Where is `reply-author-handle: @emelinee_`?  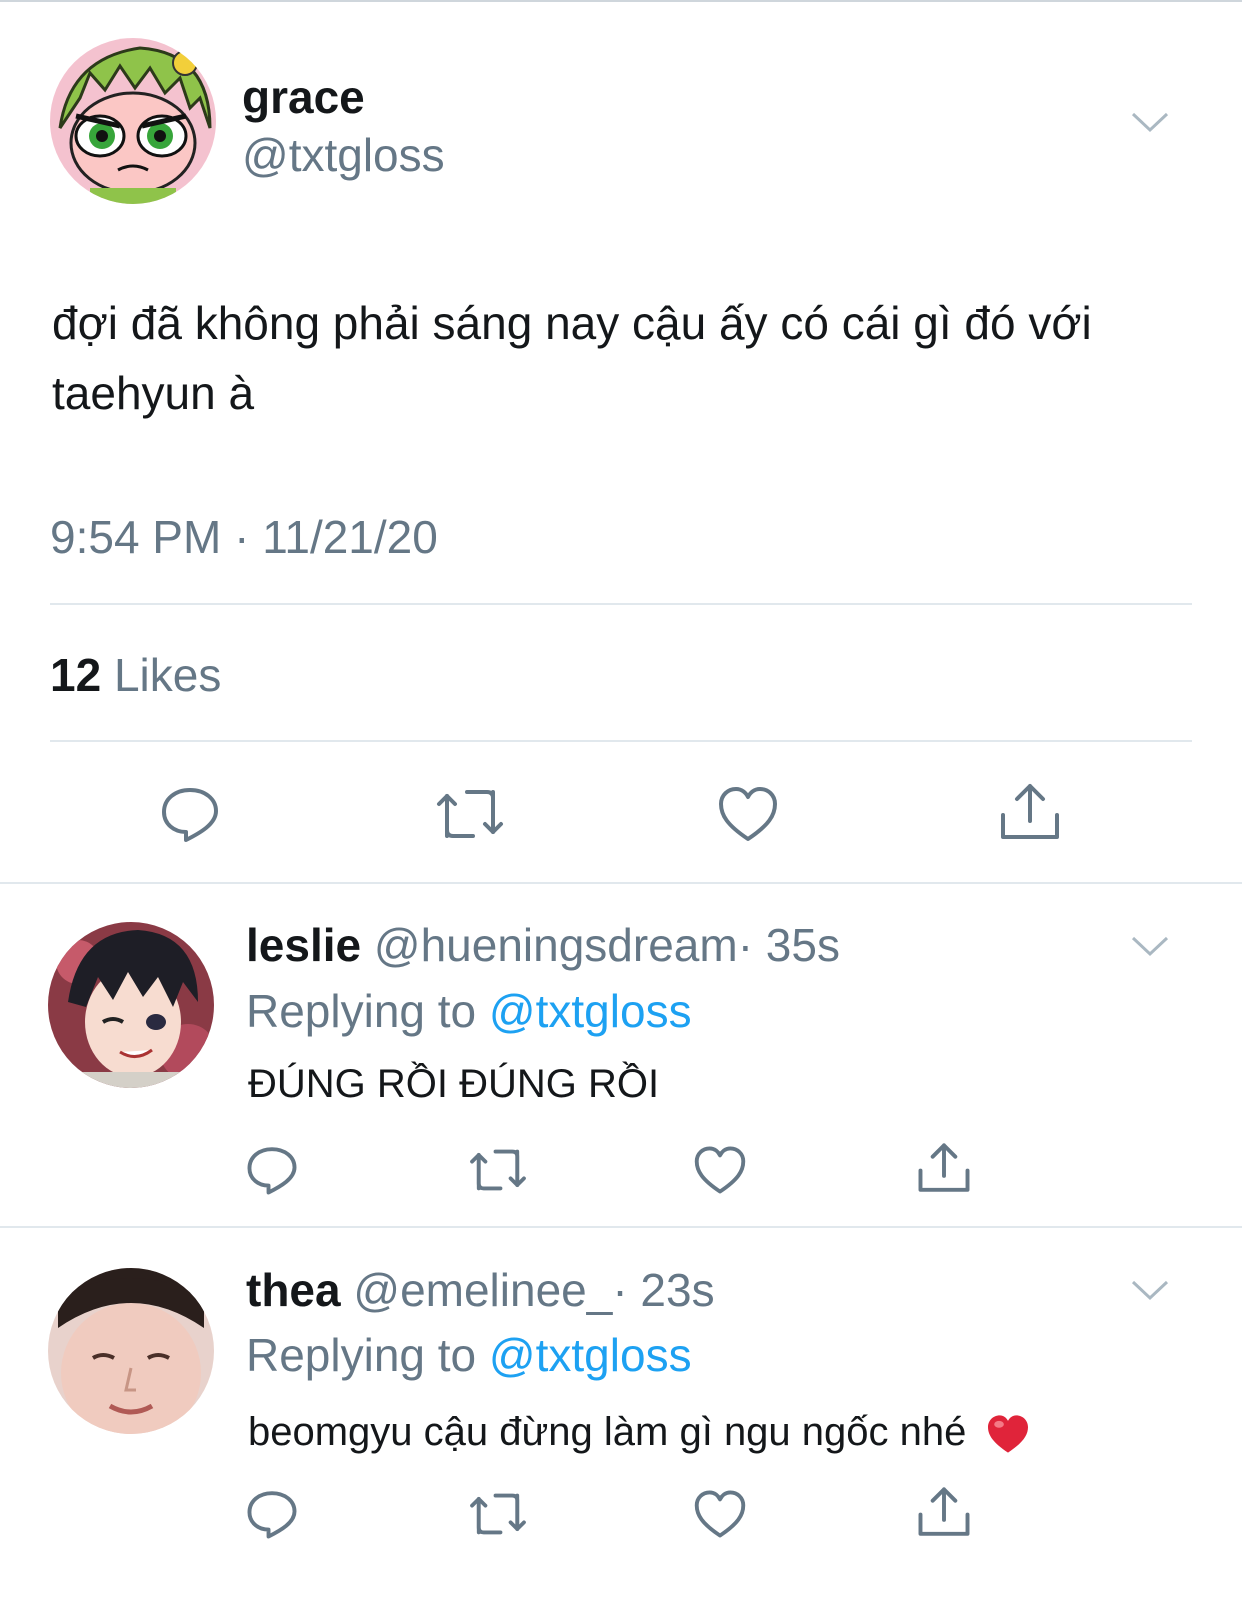
reply-author-handle: @emelinee_ is located at coordinates (482, 1290).